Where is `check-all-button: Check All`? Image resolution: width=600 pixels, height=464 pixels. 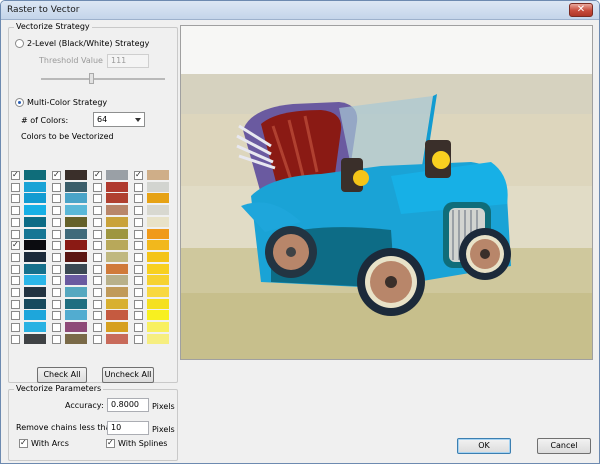
check-all-button: Check All is located at coordinates (62, 375).